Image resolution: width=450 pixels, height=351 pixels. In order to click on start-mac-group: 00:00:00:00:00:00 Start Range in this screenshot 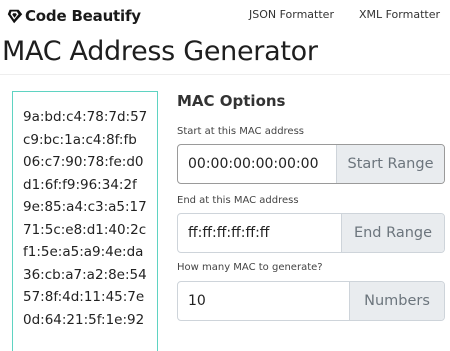, I will do `click(311, 164)`.